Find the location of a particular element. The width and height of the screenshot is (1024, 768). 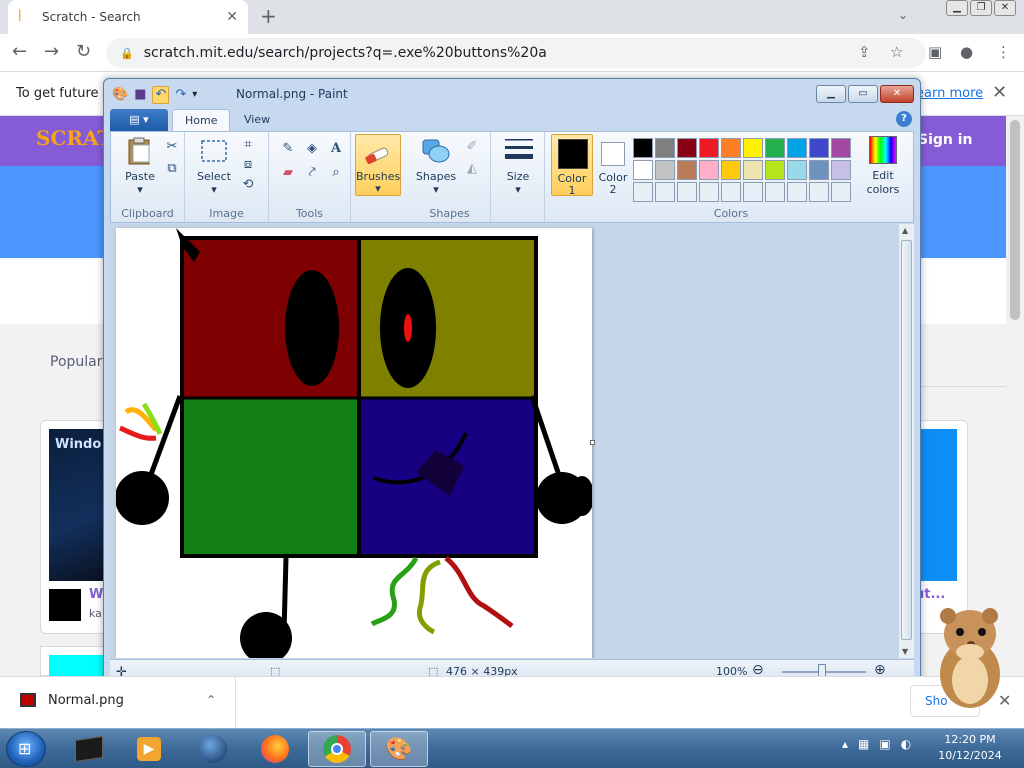

tab-close-icon: ✕ is located at coordinates (232, 17).